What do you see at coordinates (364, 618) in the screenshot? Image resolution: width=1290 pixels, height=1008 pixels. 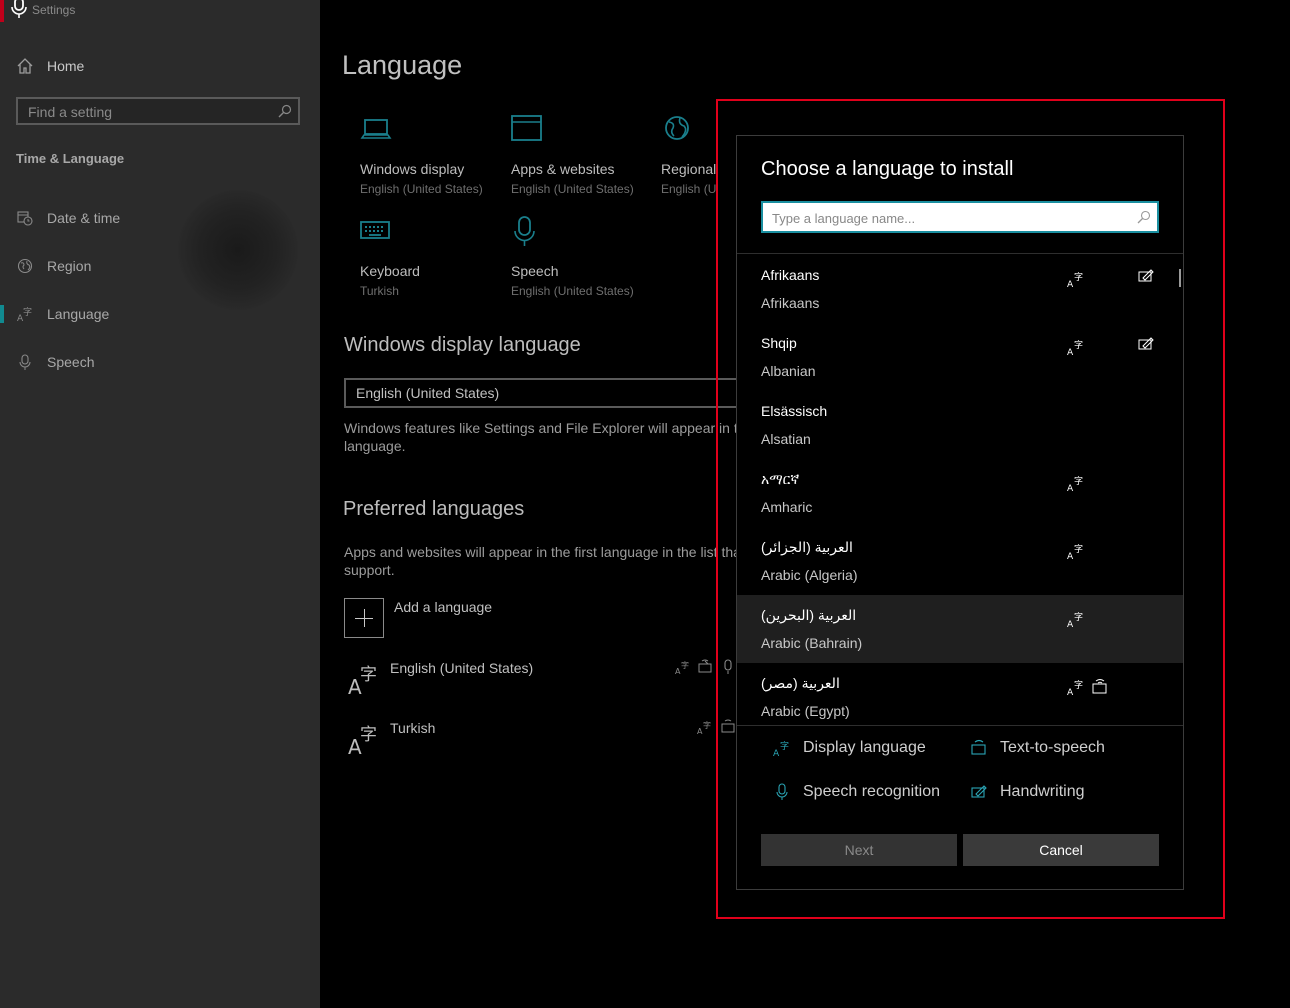 I see `add-language-button` at bounding box center [364, 618].